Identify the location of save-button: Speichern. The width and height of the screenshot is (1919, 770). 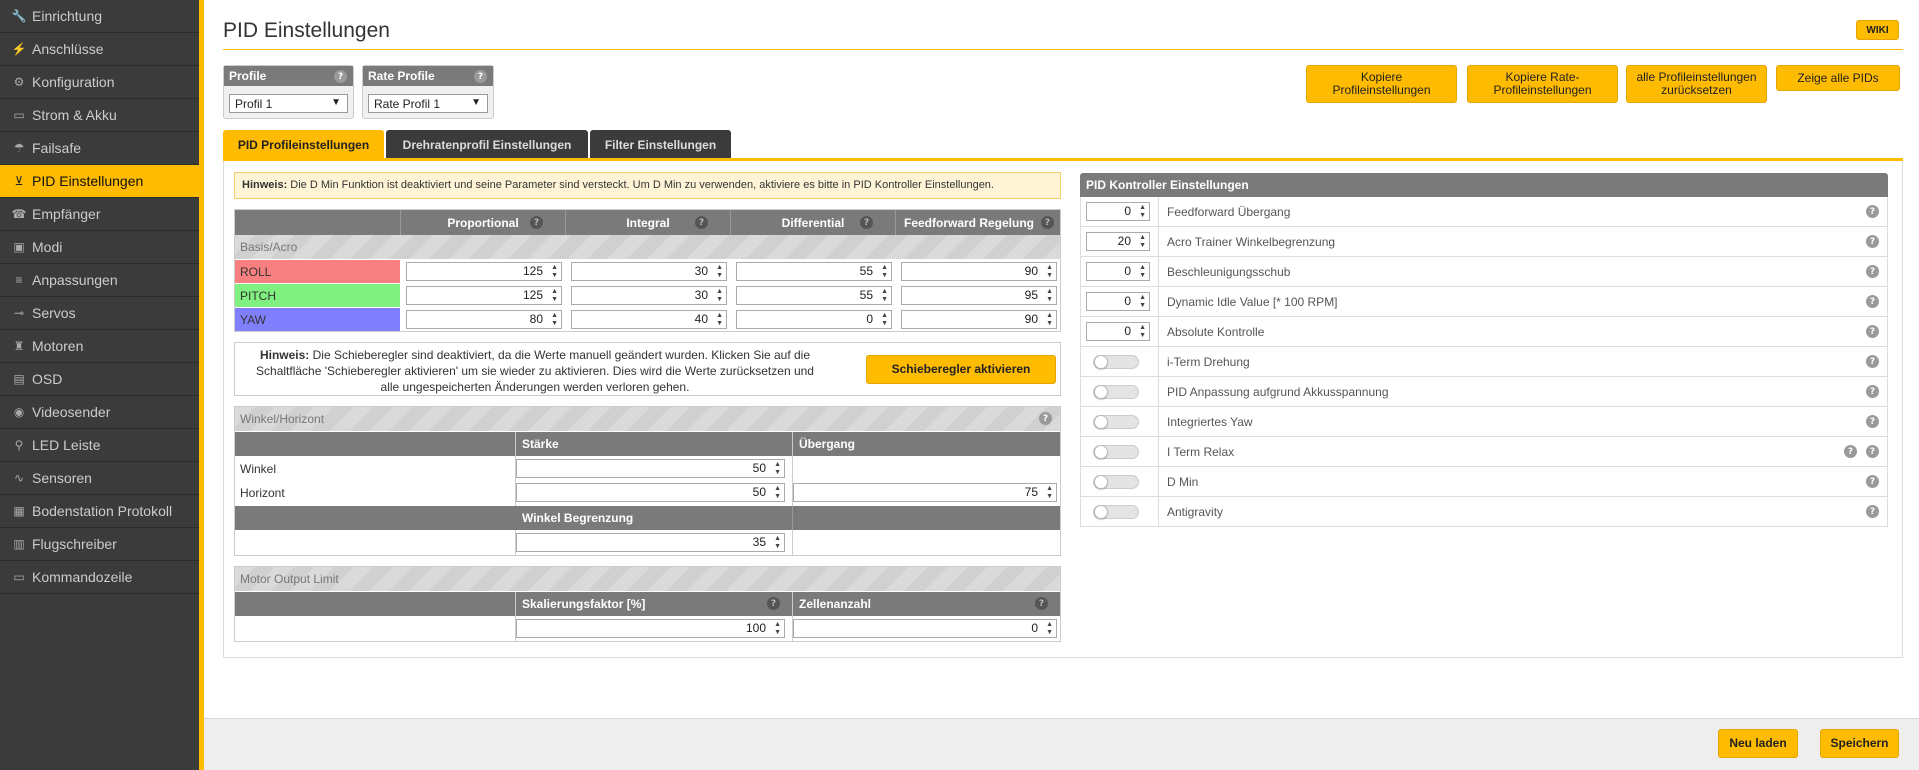
(1859, 743).